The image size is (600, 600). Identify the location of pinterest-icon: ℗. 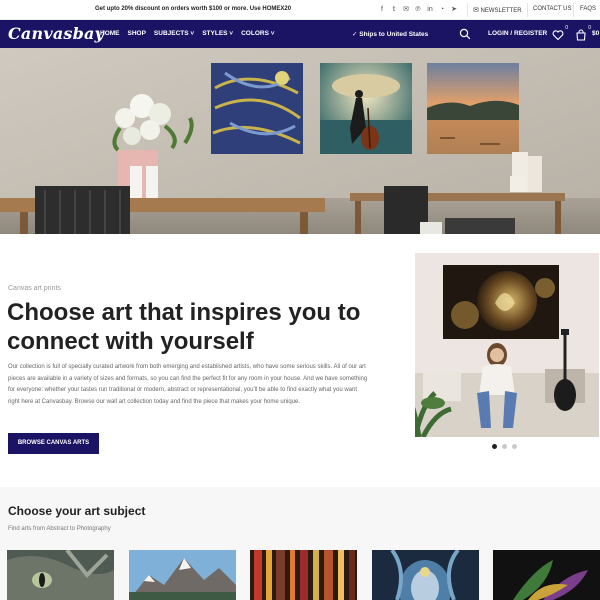
(418, 9).